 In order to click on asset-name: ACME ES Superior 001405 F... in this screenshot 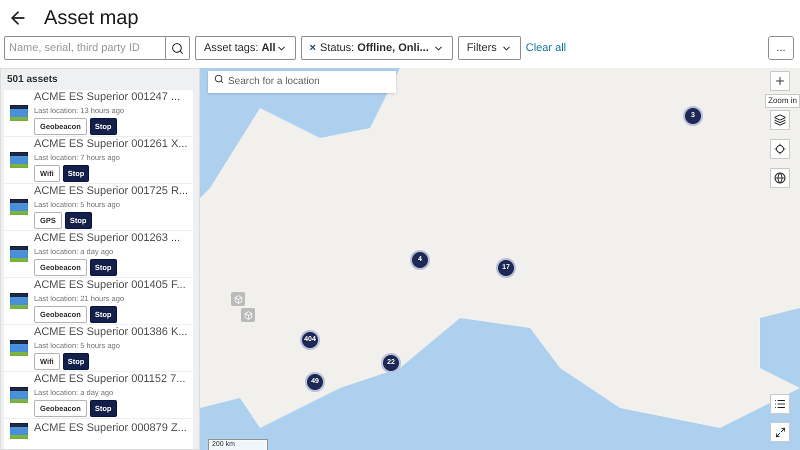, I will do `click(110, 285)`.